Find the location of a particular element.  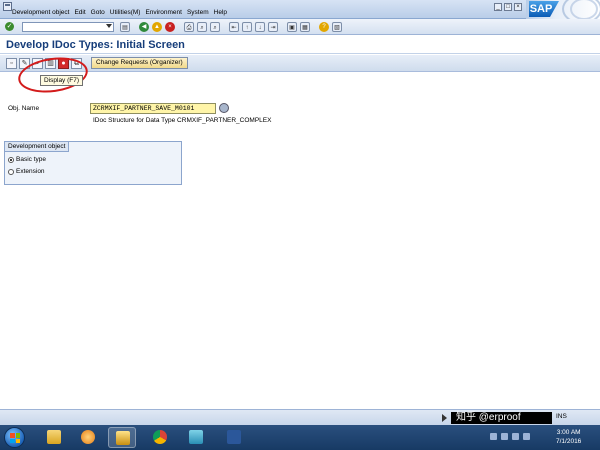

minimize-button: _ is located at coordinates (498, 7).